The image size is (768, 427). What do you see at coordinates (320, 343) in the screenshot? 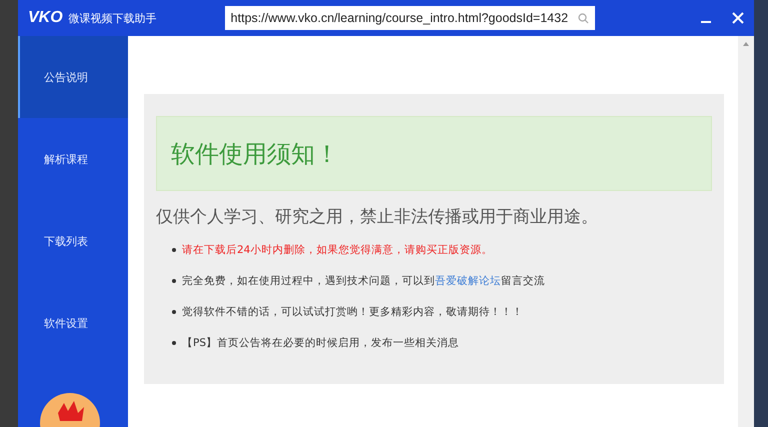
I see `notice-item: 【PS】首页公告将在必要的时候启用，发布一些相关消息` at bounding box center [320, 343].